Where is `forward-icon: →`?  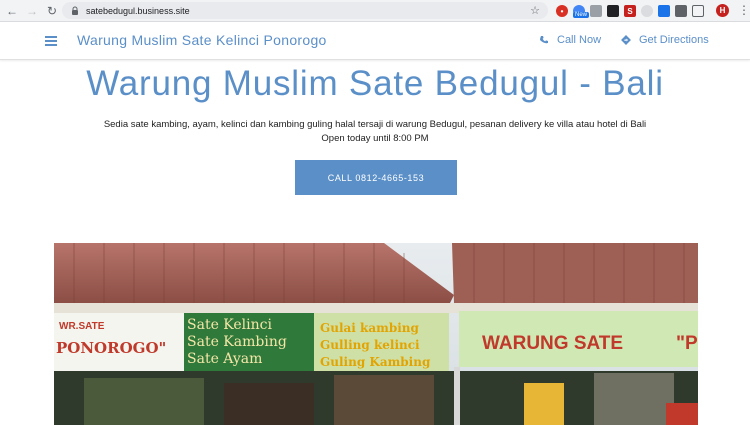
forward-icon: → is located at coordinates (32, 11).